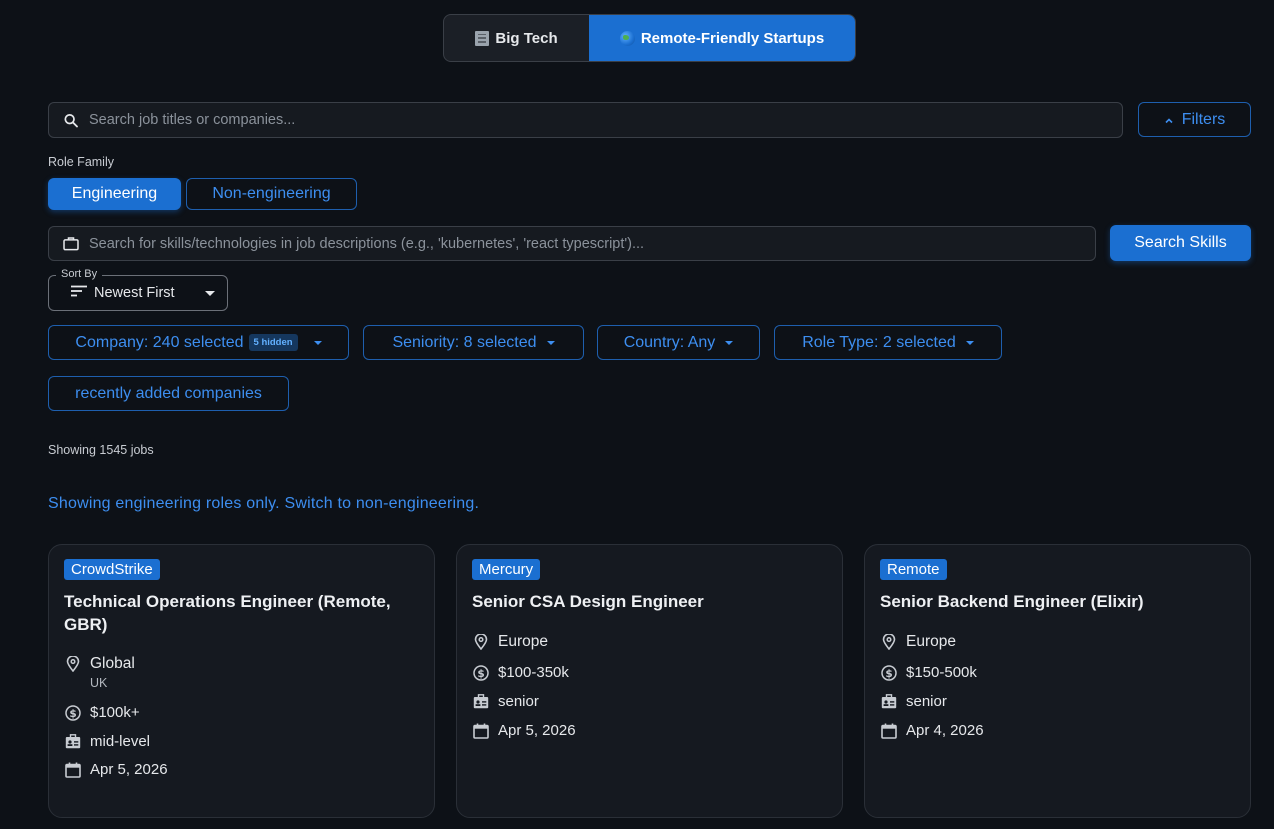 The height and width of the screenshot is (829, 1274). What do you see at coordinates (482, 38) in the screenshot?
I see `building-icon` at bounding box center [482, 38].